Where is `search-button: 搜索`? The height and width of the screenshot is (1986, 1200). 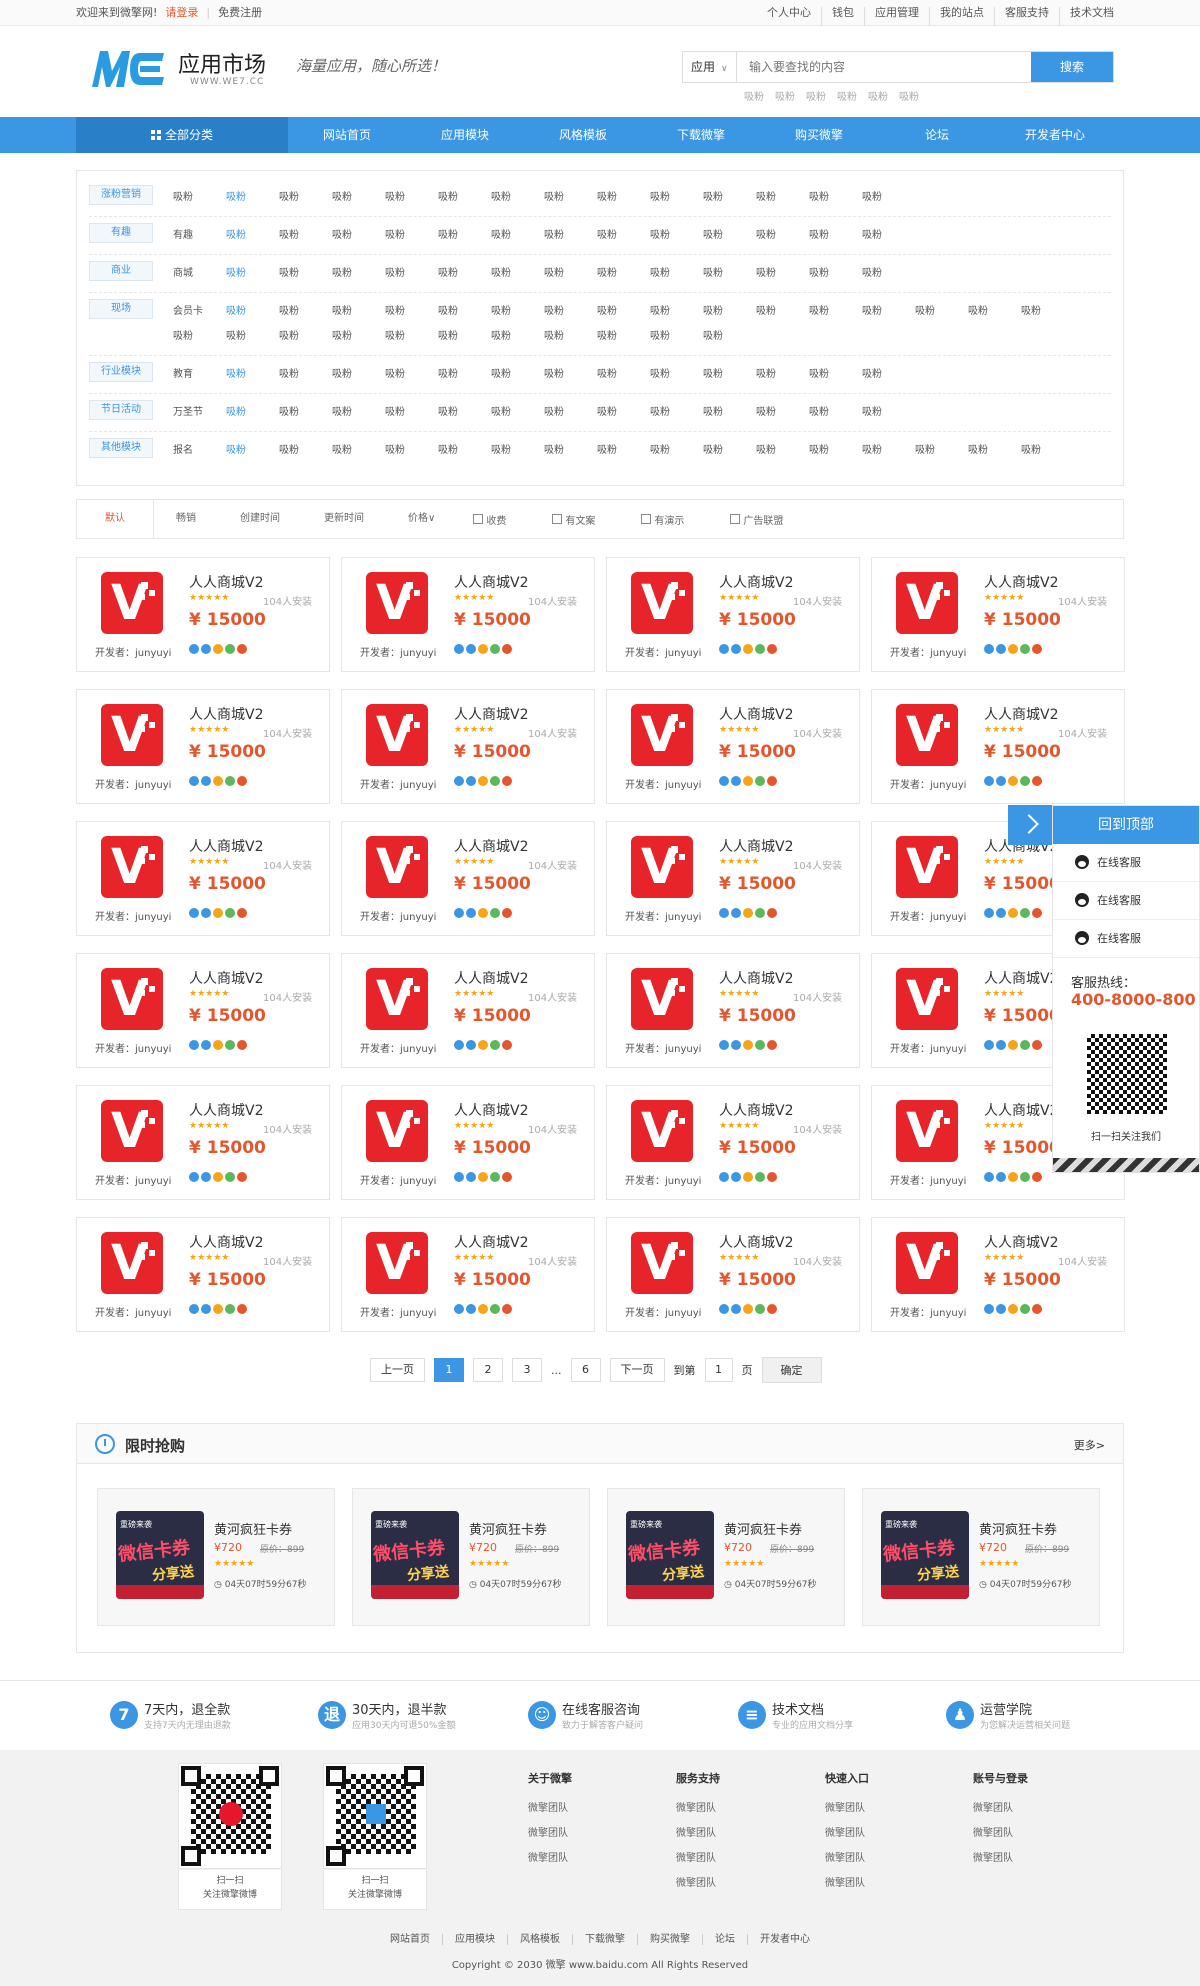
search-button: 搜索 is located at coordinates (1072, 67).